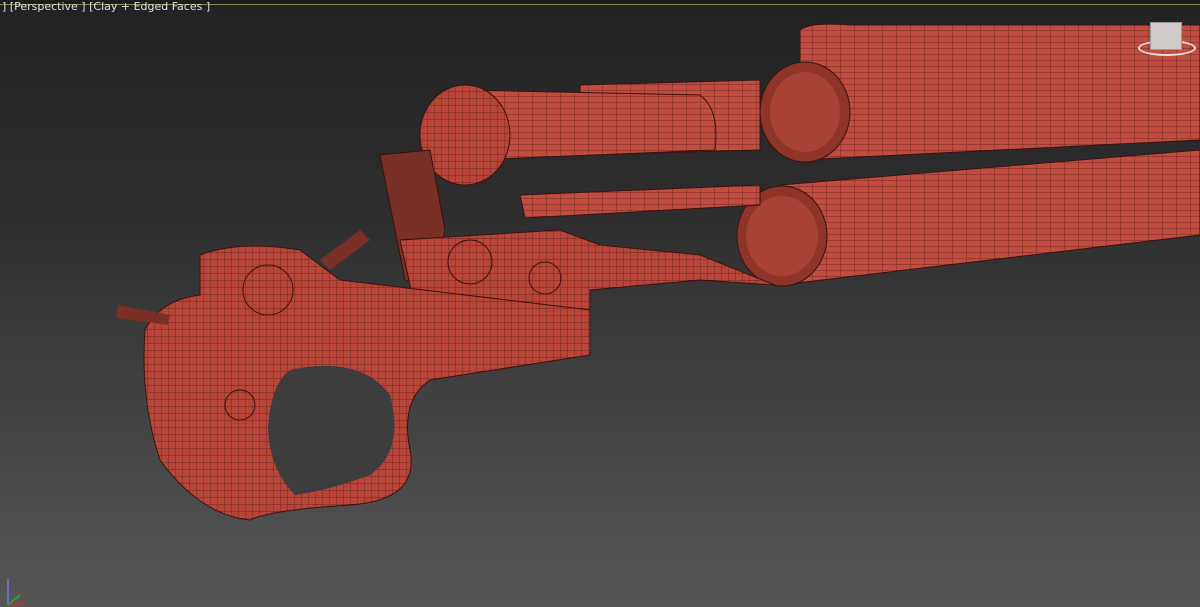 The height and width of the screenshot is (607, 1200). I want to click on viewport-label: ] [Perspective ] [Clay + Edged Faces ], so click(106, 6).